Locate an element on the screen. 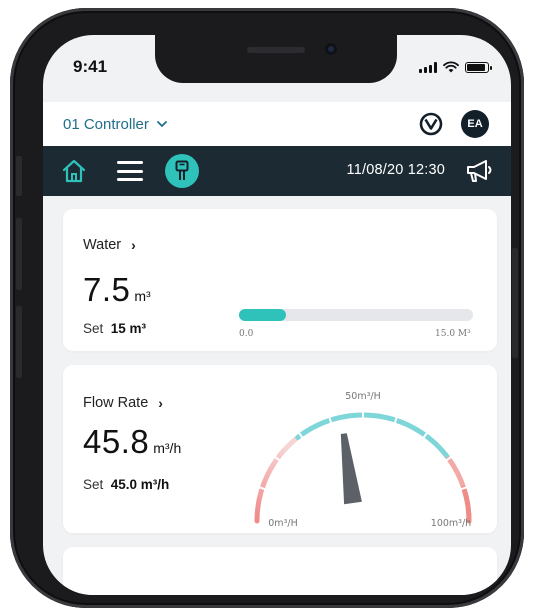 Image resolution: width=534 pixels, height=608 pixels. gauge-min-label: 0m³/H is located at coordinates (282, 523).